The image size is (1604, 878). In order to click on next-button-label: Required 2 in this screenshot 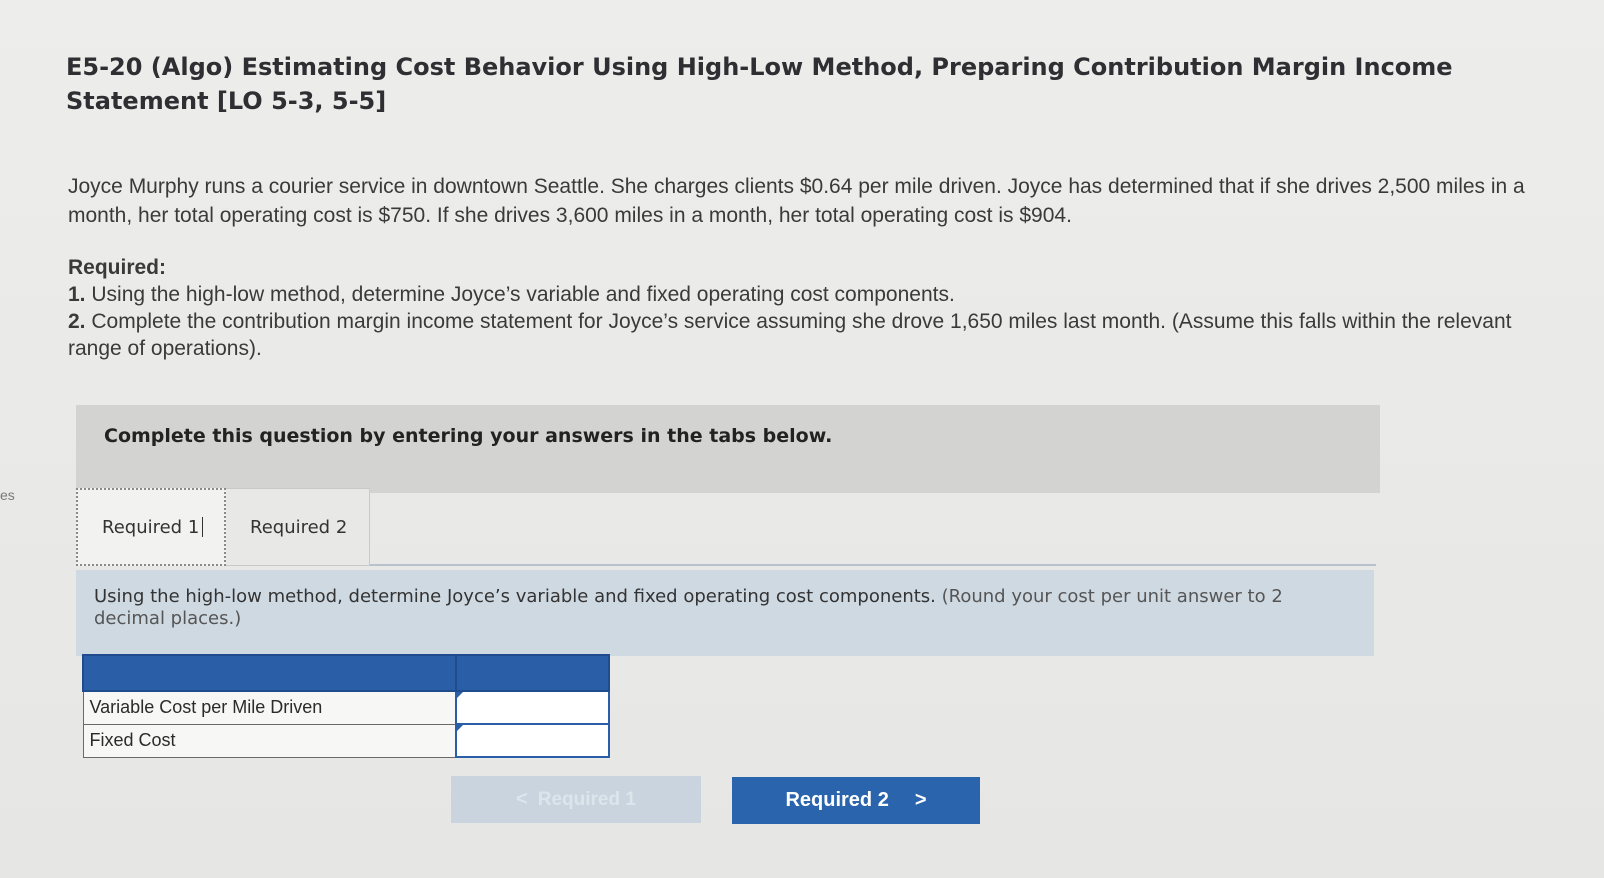, I will do `click(837, 800)`.